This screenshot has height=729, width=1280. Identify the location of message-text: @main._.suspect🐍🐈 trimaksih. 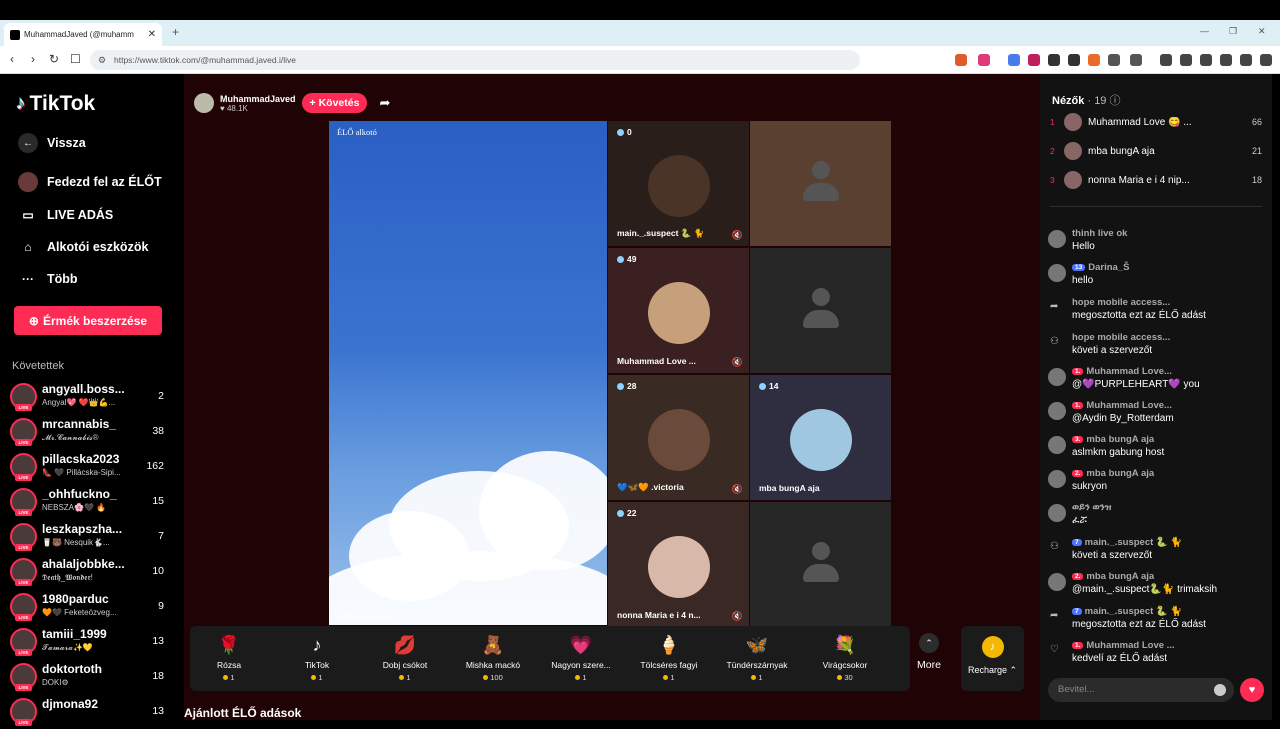
(1145, 589).